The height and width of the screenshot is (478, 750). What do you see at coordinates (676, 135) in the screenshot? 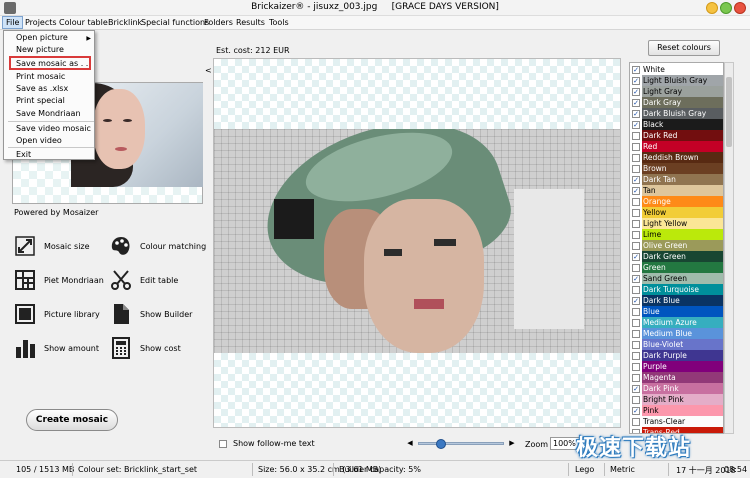
I see `colour-row: Dark Red` at bounding box center [676, 135].